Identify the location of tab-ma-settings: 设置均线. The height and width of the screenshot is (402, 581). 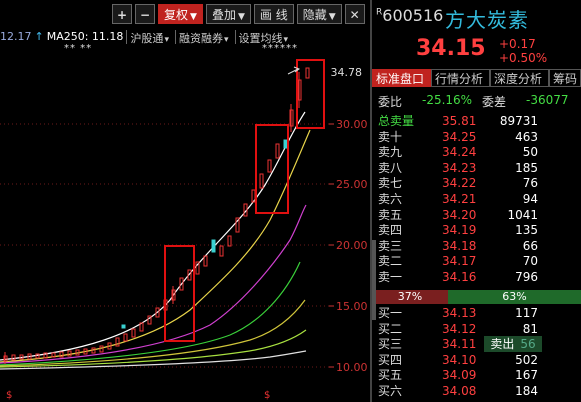
(263, 37).